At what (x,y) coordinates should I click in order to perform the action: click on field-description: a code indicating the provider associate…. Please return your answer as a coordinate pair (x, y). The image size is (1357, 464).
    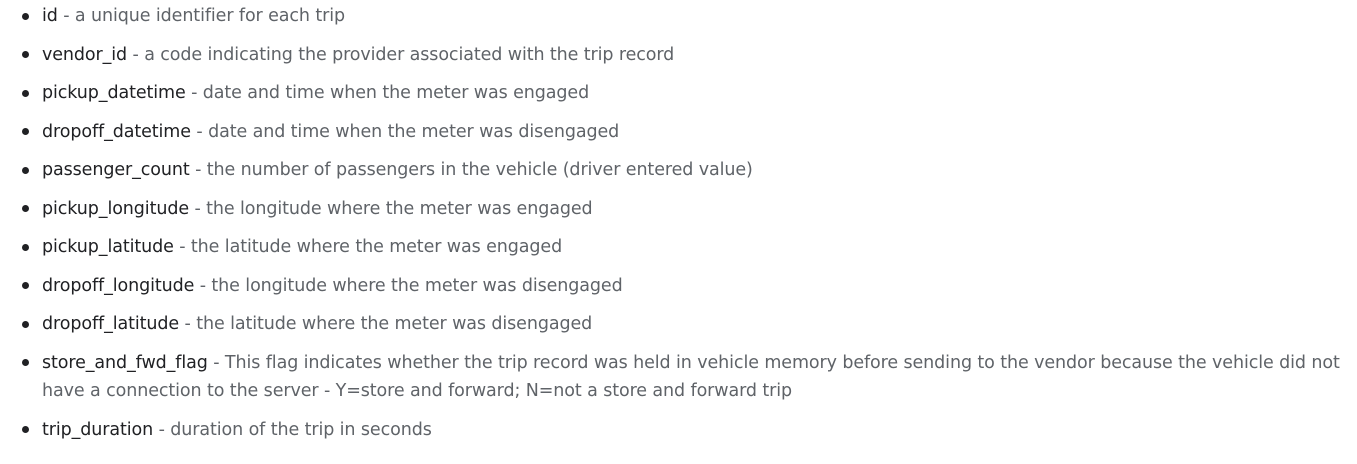
    Looking at the image, I should click on (409, 54).